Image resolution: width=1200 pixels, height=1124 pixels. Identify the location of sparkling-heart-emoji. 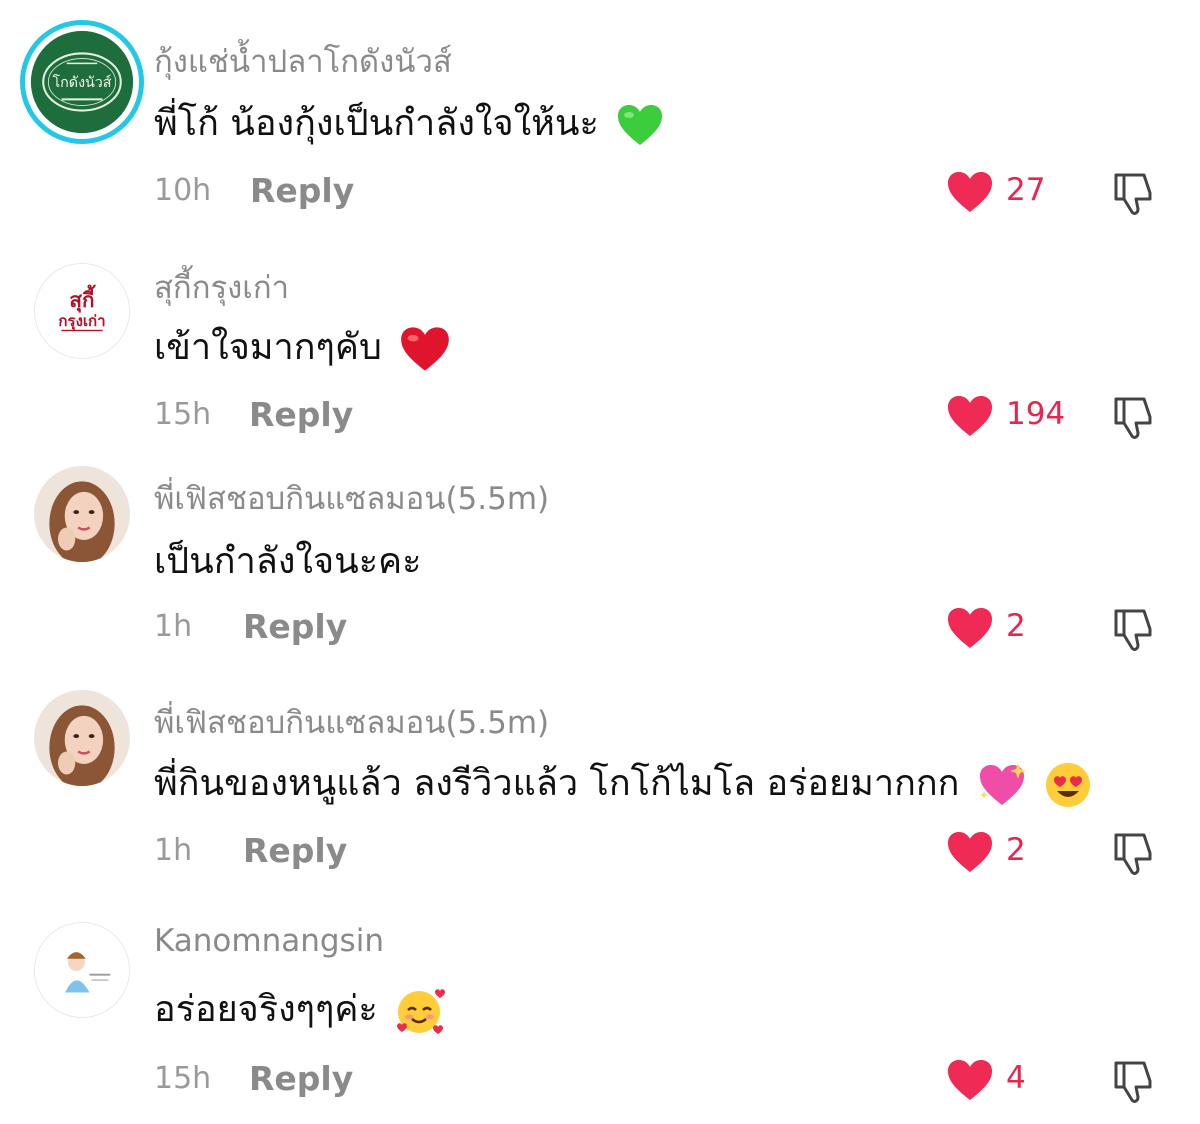
(1002, 784).